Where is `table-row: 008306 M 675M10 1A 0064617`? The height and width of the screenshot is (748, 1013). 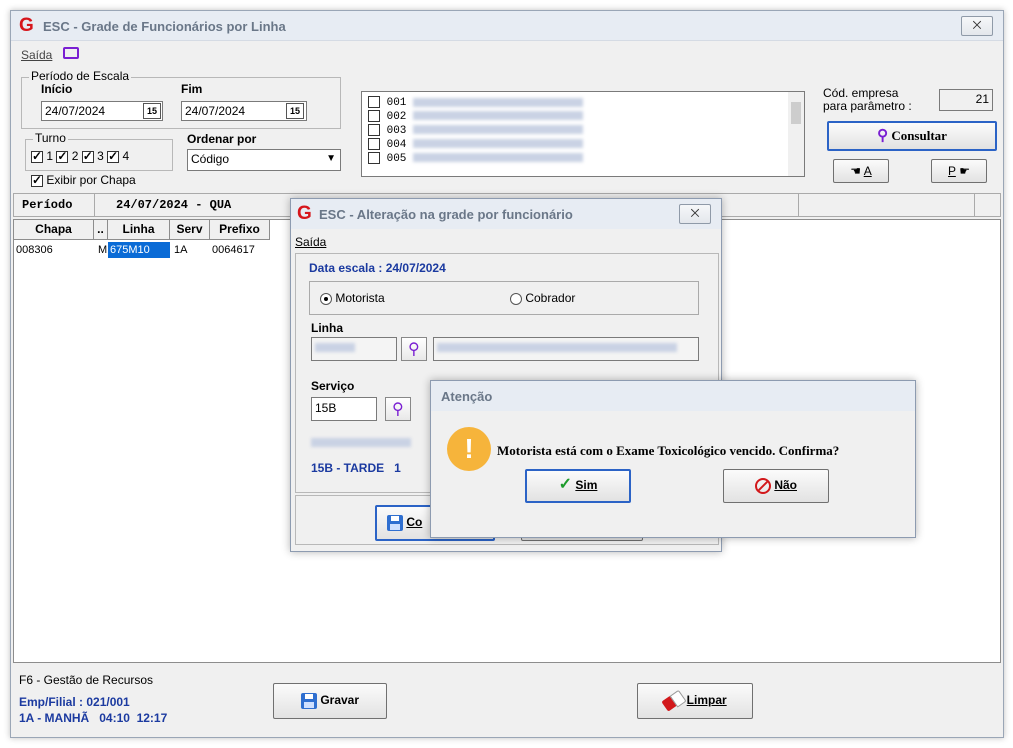
table-row: 008306 M 675M10 1A 0064617 is located at coordinates (142, 250).